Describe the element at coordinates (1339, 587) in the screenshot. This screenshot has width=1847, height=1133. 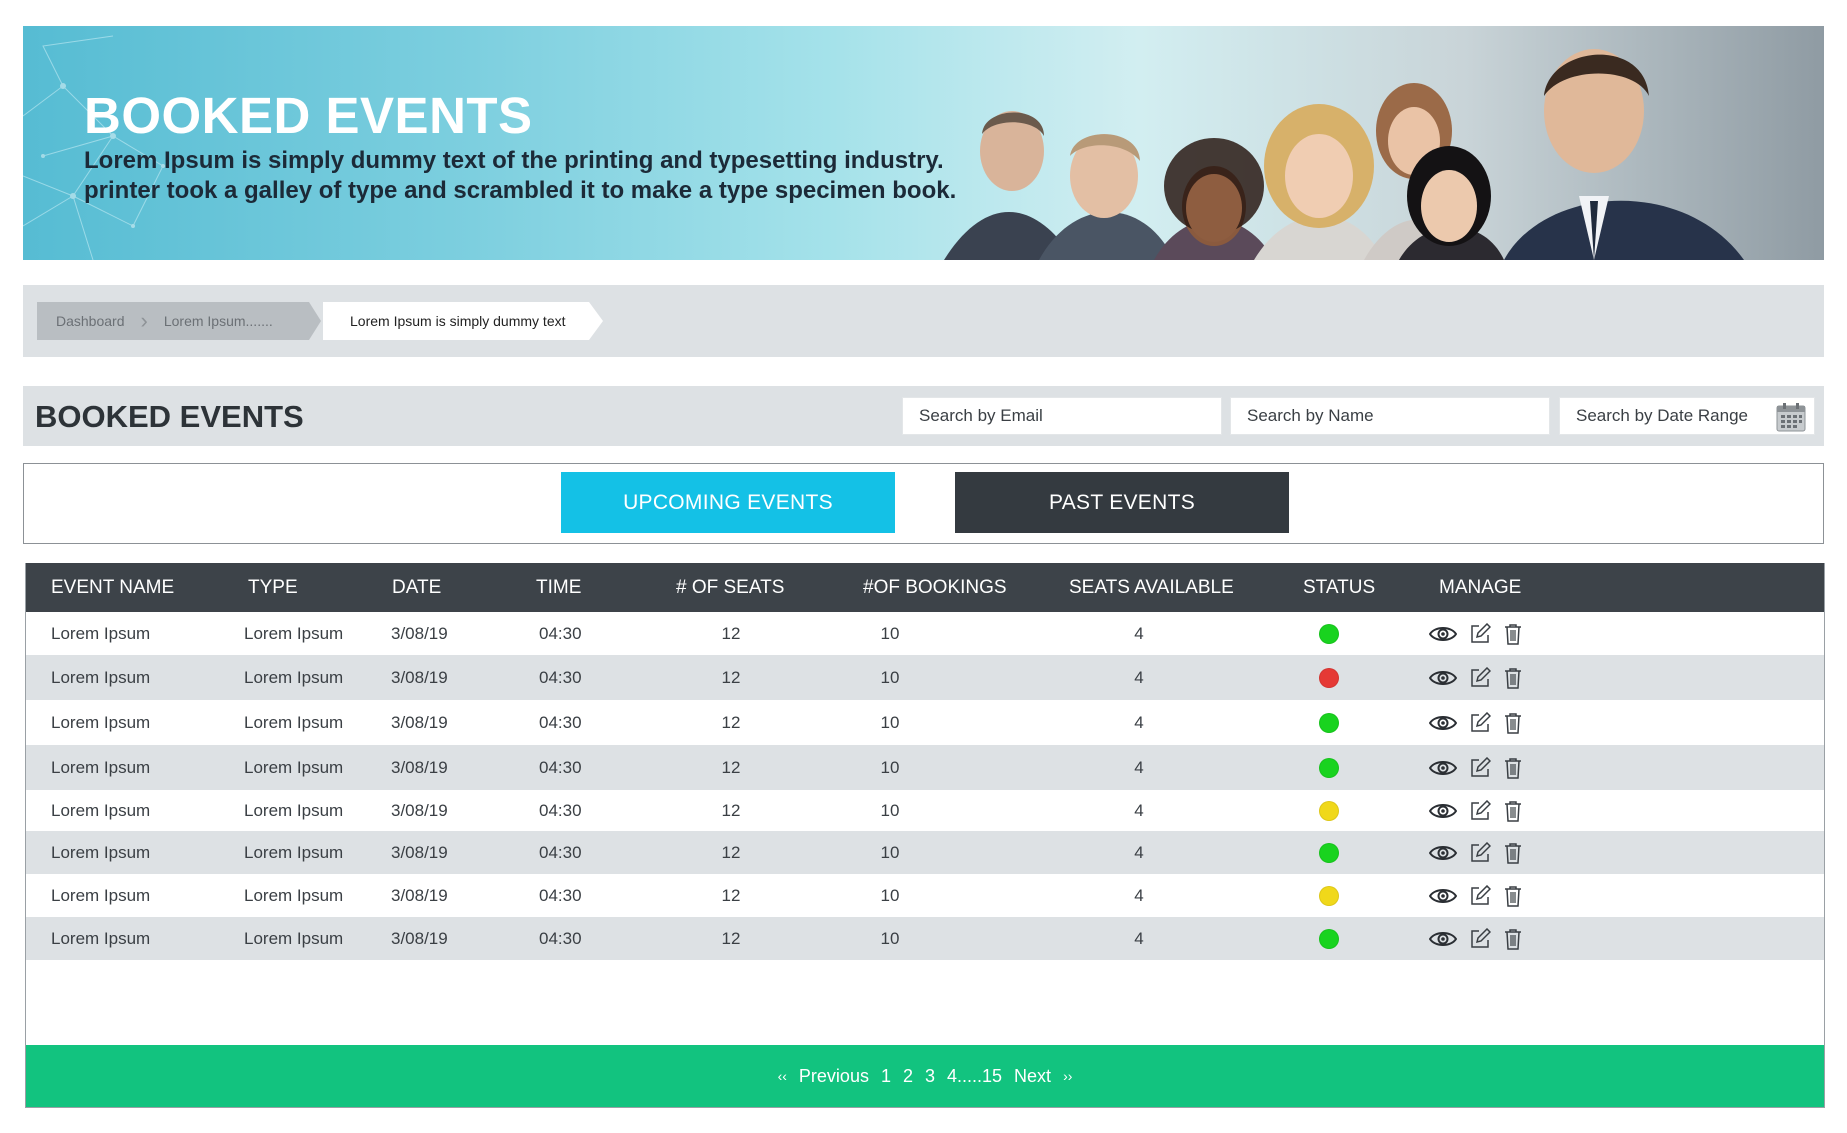
I see `header-col-status: STATUS` at that location.